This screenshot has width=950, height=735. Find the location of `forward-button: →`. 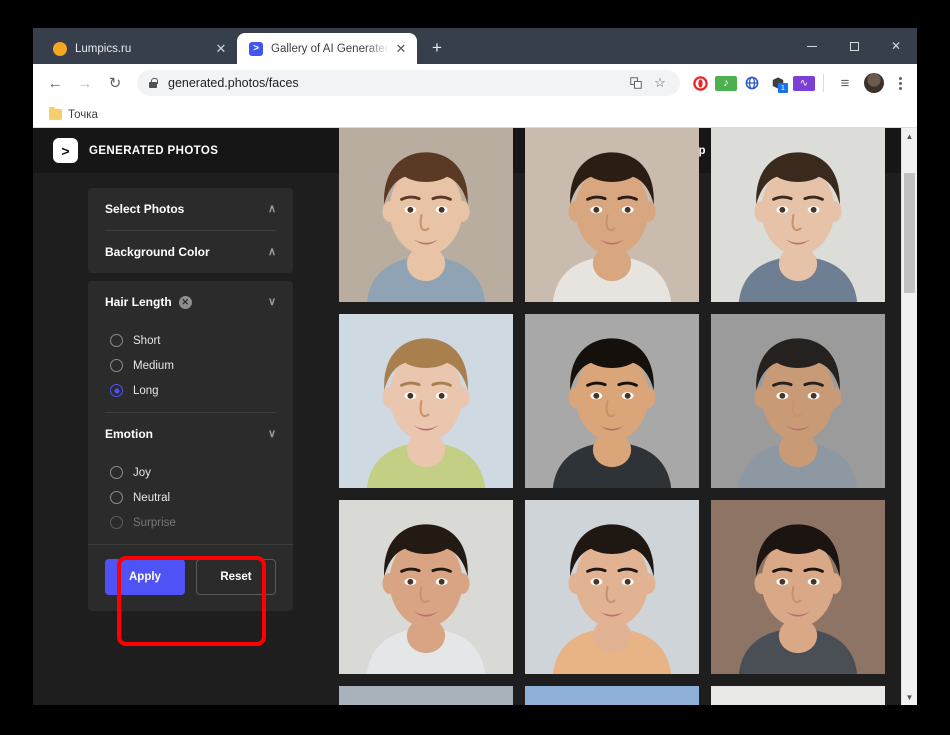

forward-button: → is located at coordinates (85, 83).